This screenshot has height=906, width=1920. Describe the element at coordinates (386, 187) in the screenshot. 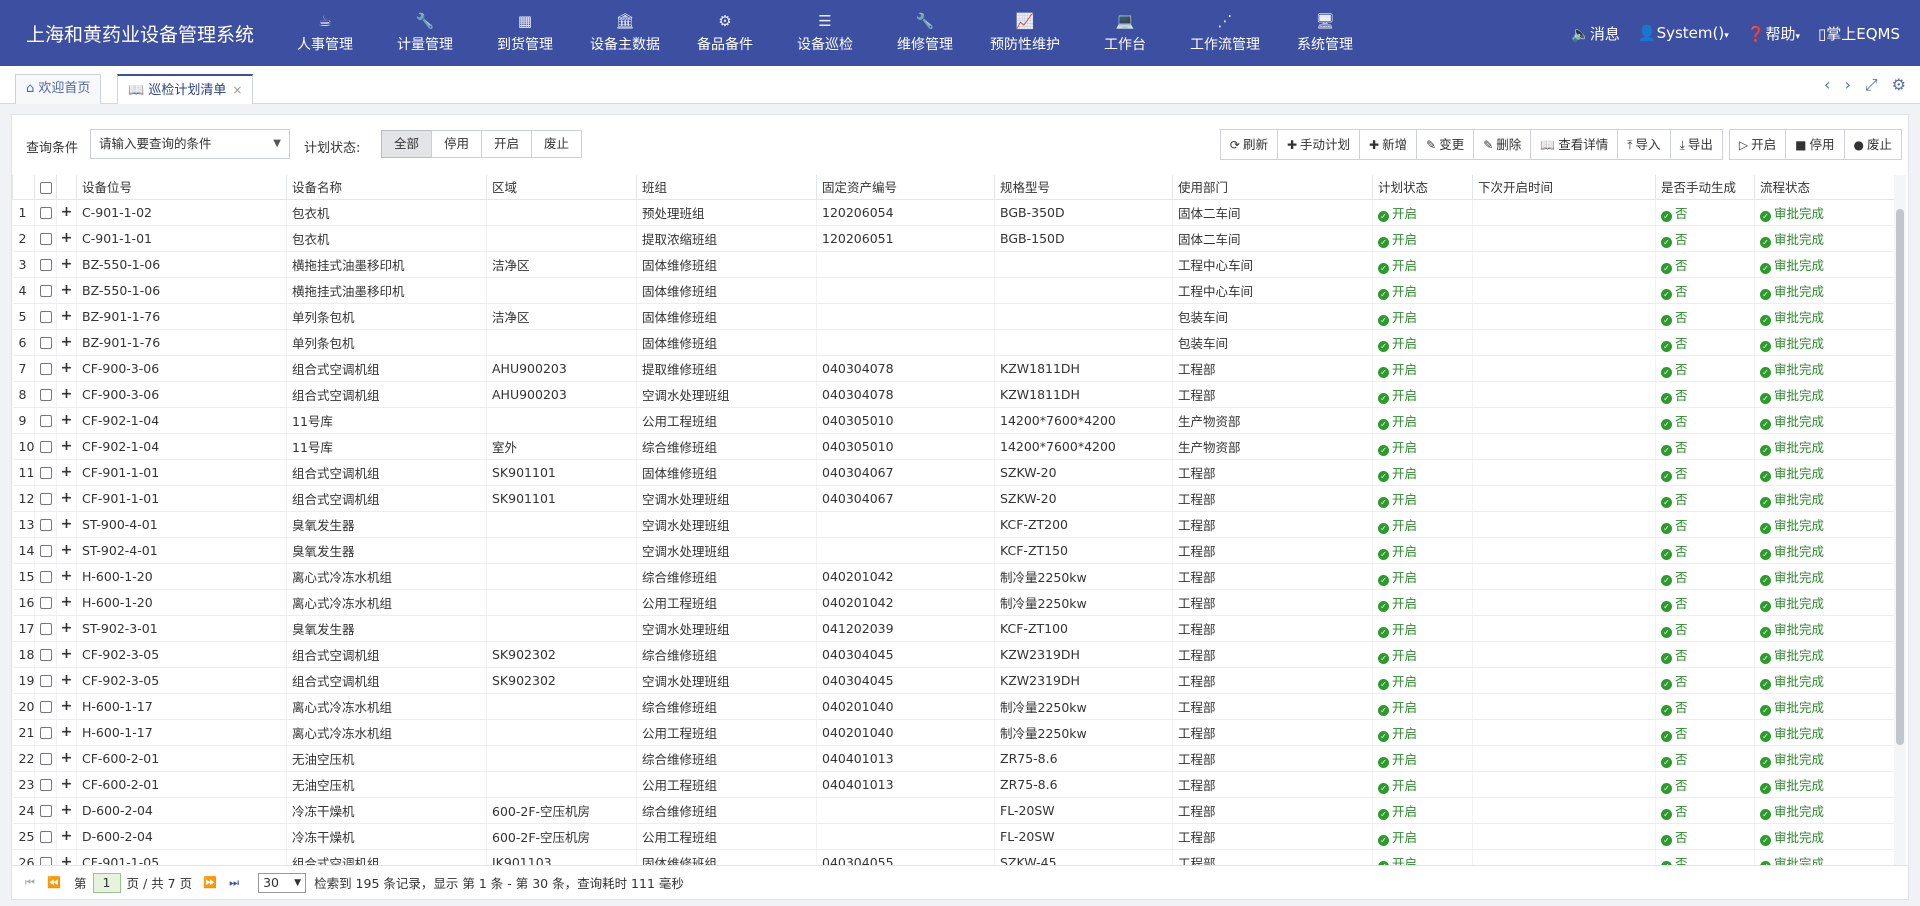

I see `column-header: 设备名称` at that location.